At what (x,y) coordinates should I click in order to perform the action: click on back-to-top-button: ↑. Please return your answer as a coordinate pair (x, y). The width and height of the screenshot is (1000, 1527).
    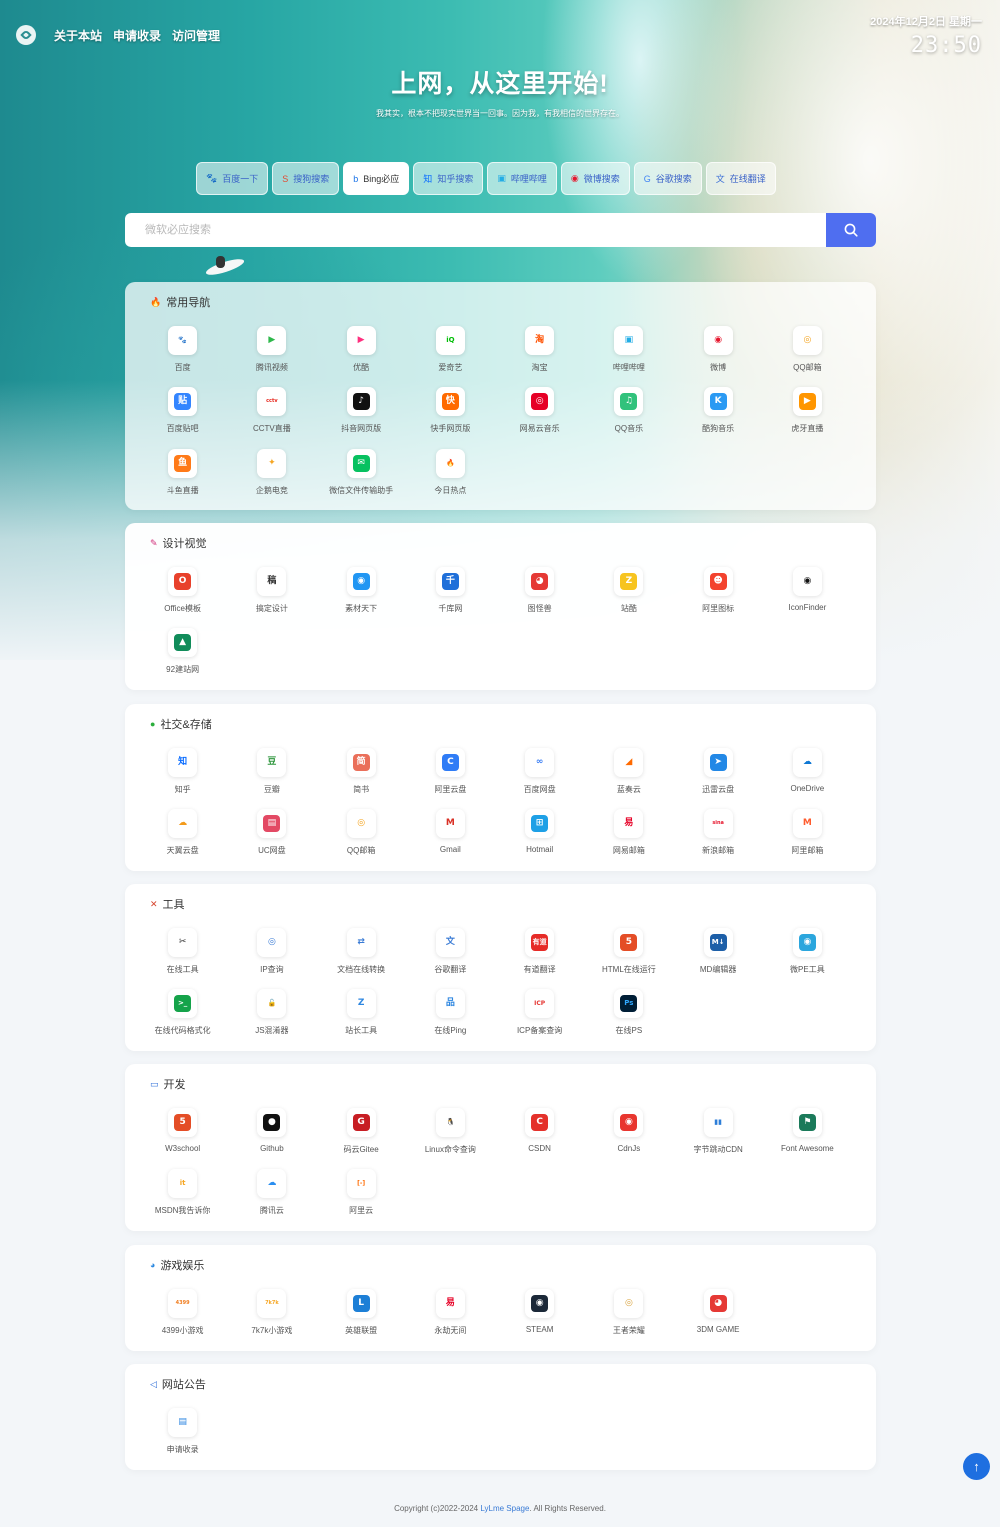
    Looking at the image, I should click on (976, 1466).